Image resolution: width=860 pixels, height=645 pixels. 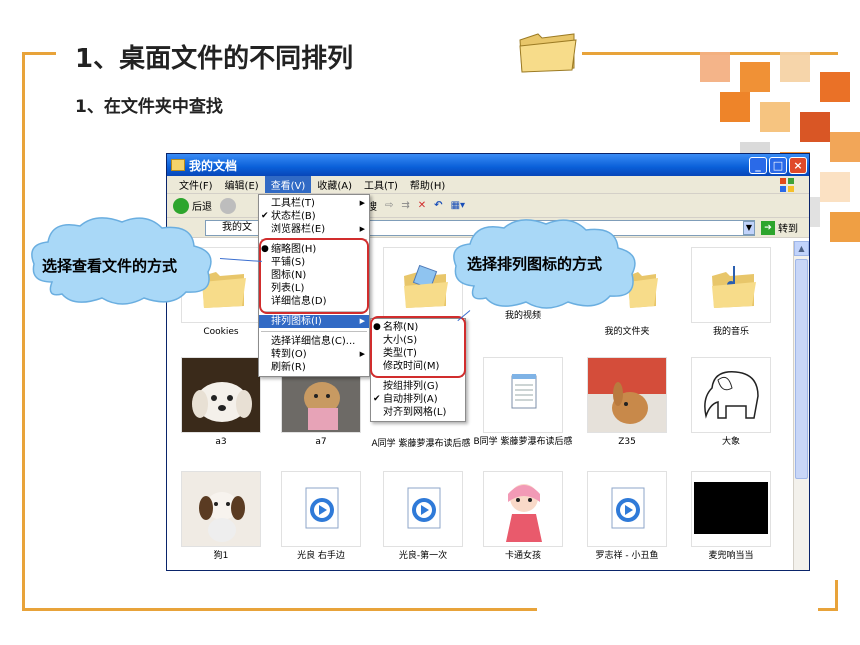 What do you see at coordinates (523, 509) in the screenshot?
I see `cartoon-girl-thumbnail` at bounding box center [523, 509].